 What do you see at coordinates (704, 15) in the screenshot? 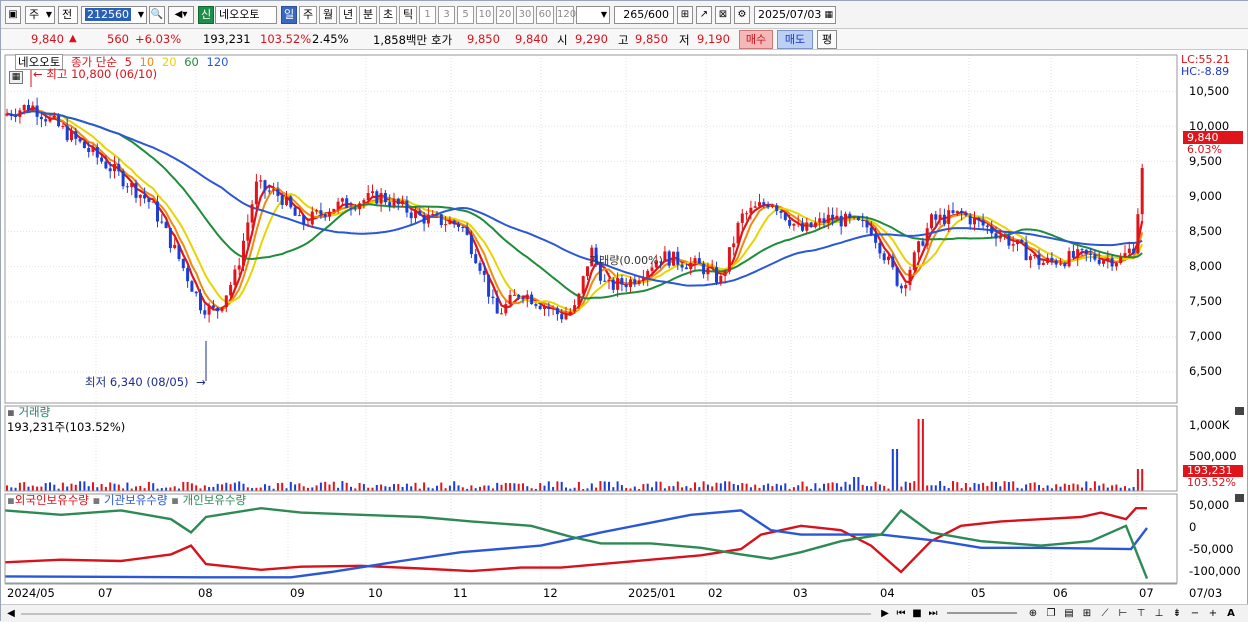
I see `indicator-icon: ↗` at bounding box center [704, 15].